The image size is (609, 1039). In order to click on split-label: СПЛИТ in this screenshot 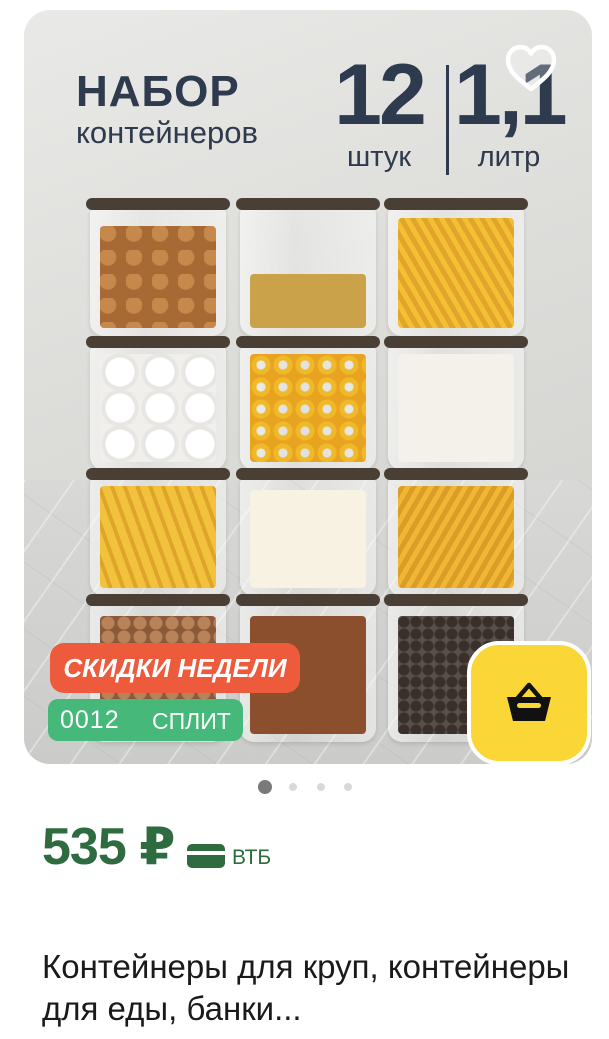, I will do `click(191, 721)`.